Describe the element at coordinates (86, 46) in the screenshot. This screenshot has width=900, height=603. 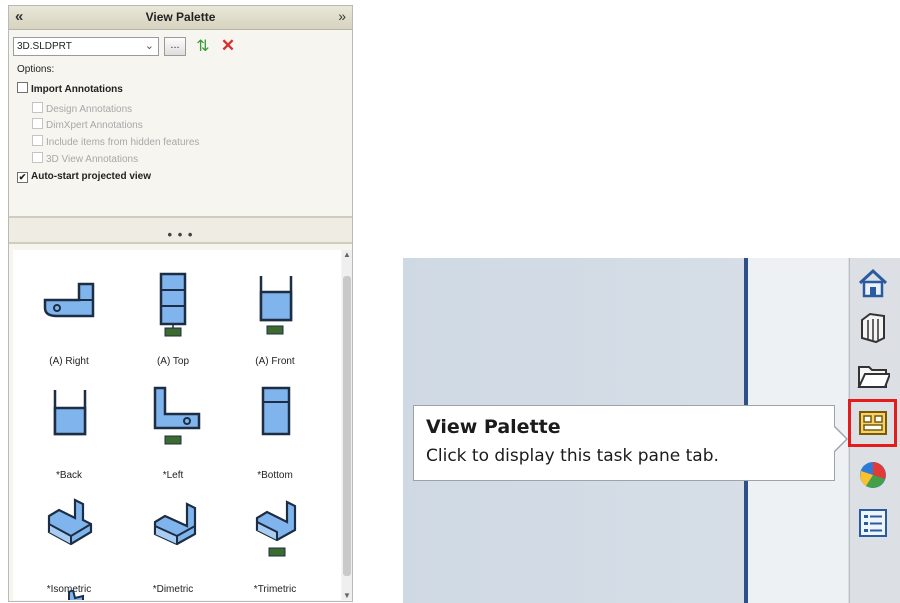
I see `part-select-dropdown: 3D.SLDPRT ⌄` at that location.